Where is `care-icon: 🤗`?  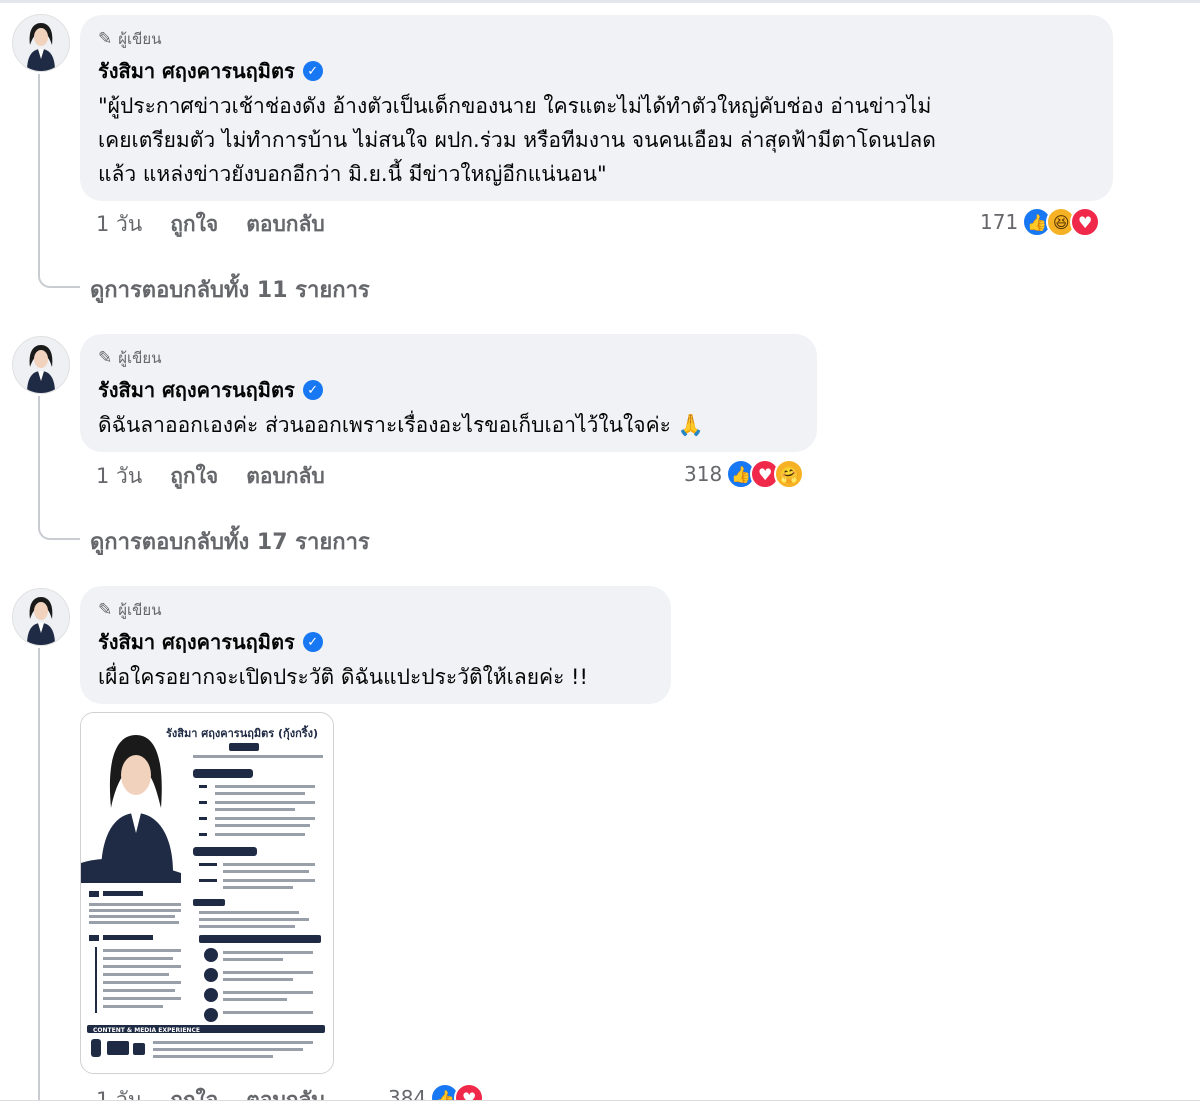
care-icon: 🤗 is located at coordinates (789, 474).